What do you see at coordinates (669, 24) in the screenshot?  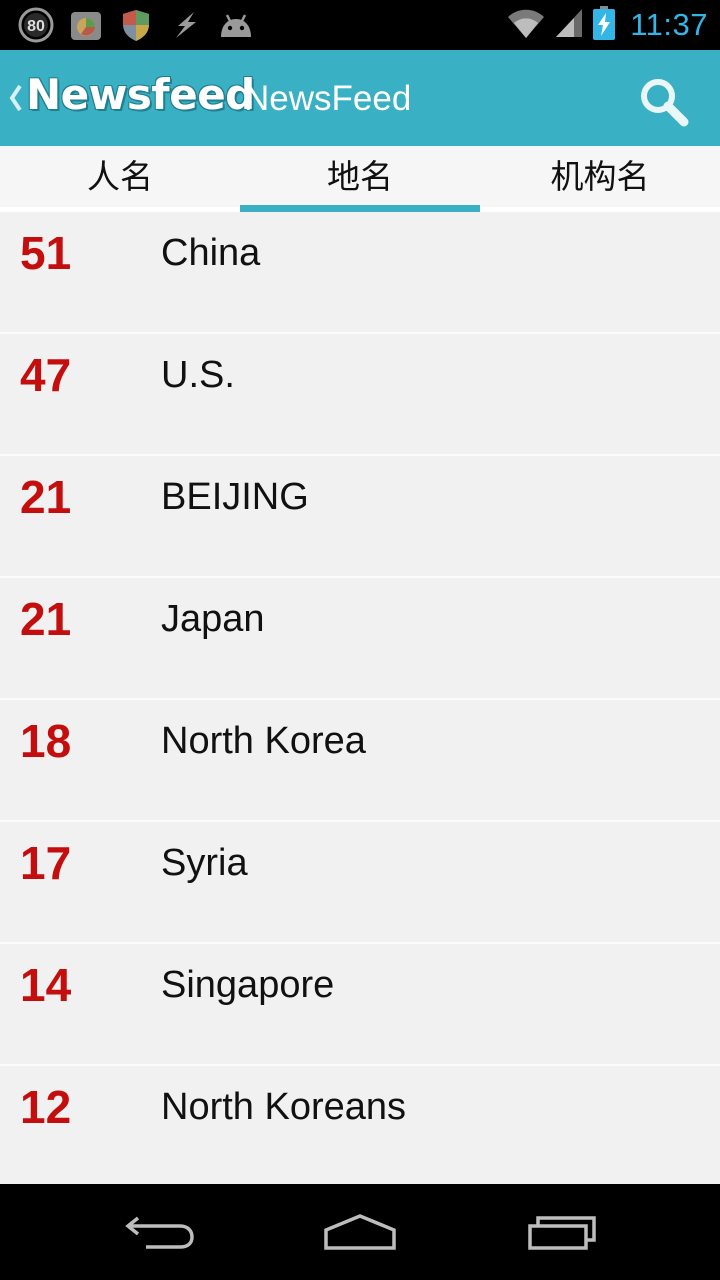 I see `clock: 11:37` at bounding box center [669, 24].